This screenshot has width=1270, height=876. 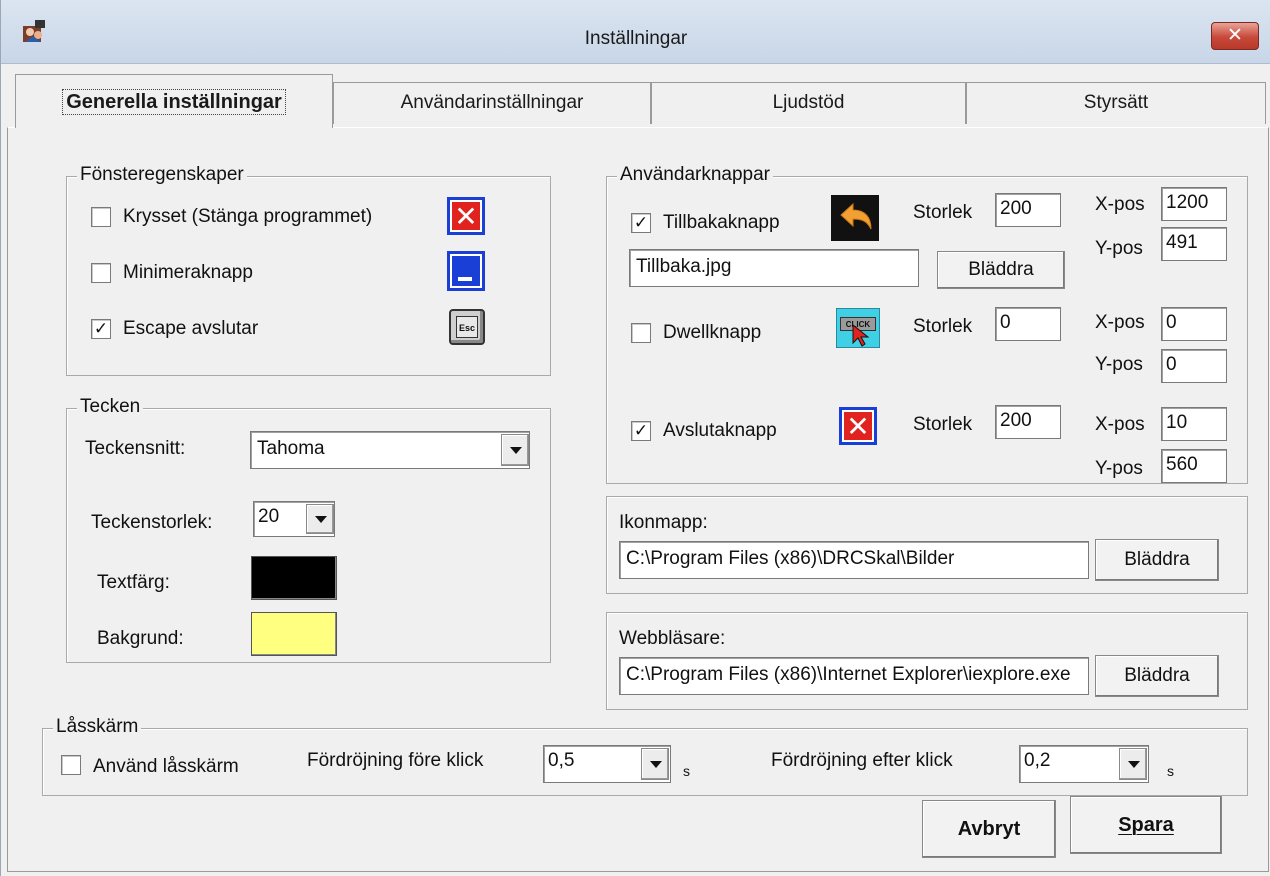 What do you see at coordinates (294, 634) in the screenshot?
I see `background-color-swatch` at bounding box center [294, 634].